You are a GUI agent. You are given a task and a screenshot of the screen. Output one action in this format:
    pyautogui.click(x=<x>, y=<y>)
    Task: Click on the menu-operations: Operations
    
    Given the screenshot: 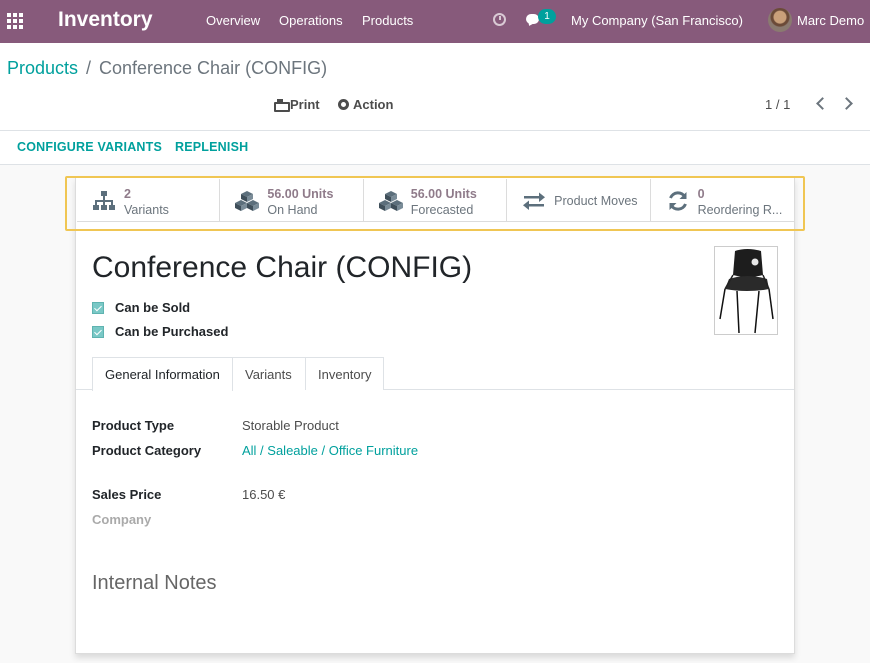 What is the action you would take?
    pyautogui.click(x=311, y=20)
    